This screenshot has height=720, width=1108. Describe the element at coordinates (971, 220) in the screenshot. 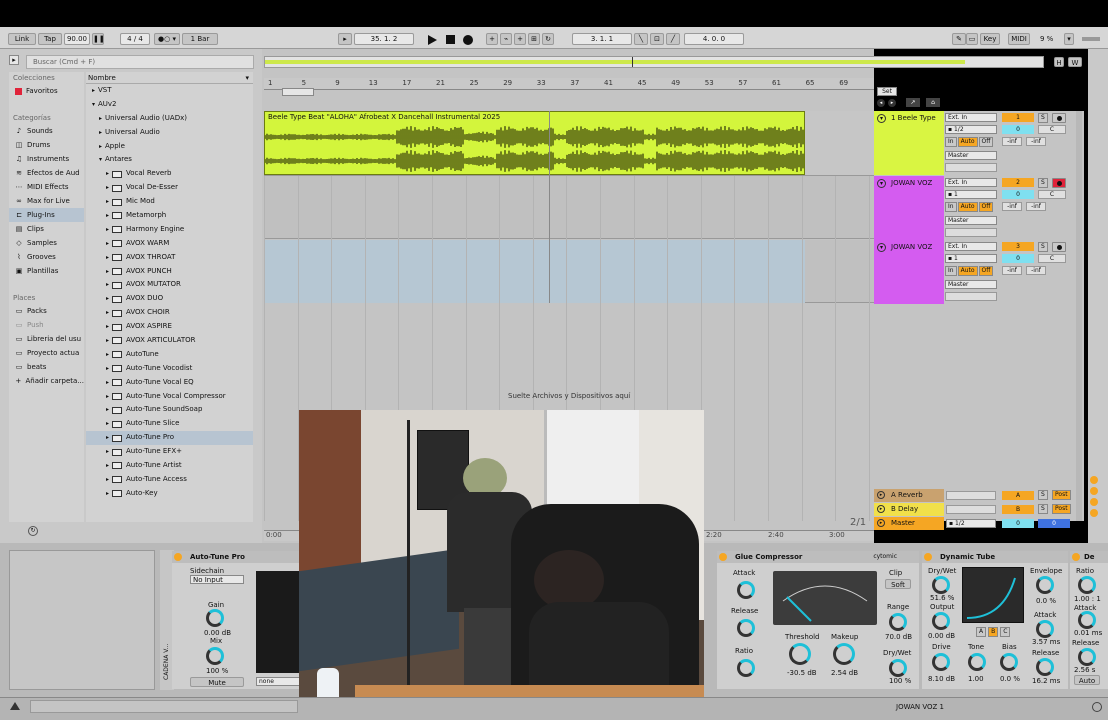

I see `output-select: Master` at that location.